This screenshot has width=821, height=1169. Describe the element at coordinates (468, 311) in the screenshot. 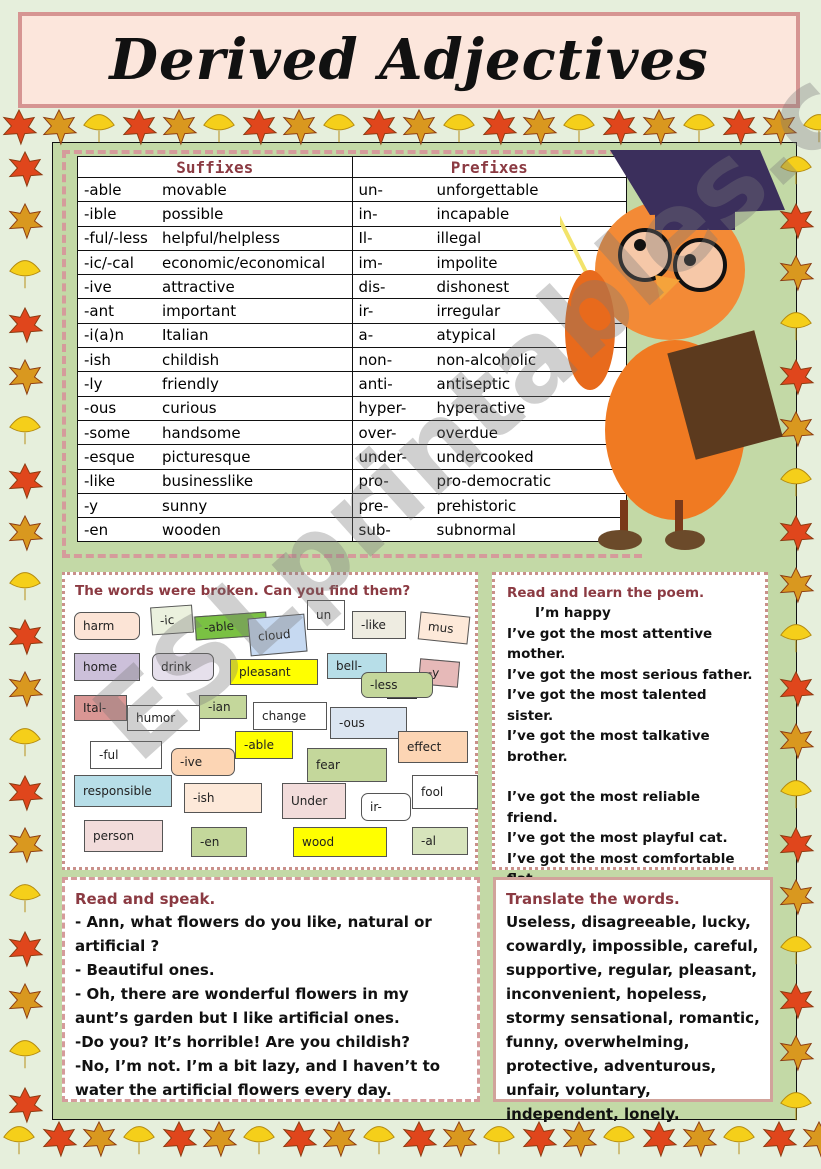

I see `prefix-example: irregular` at that location.